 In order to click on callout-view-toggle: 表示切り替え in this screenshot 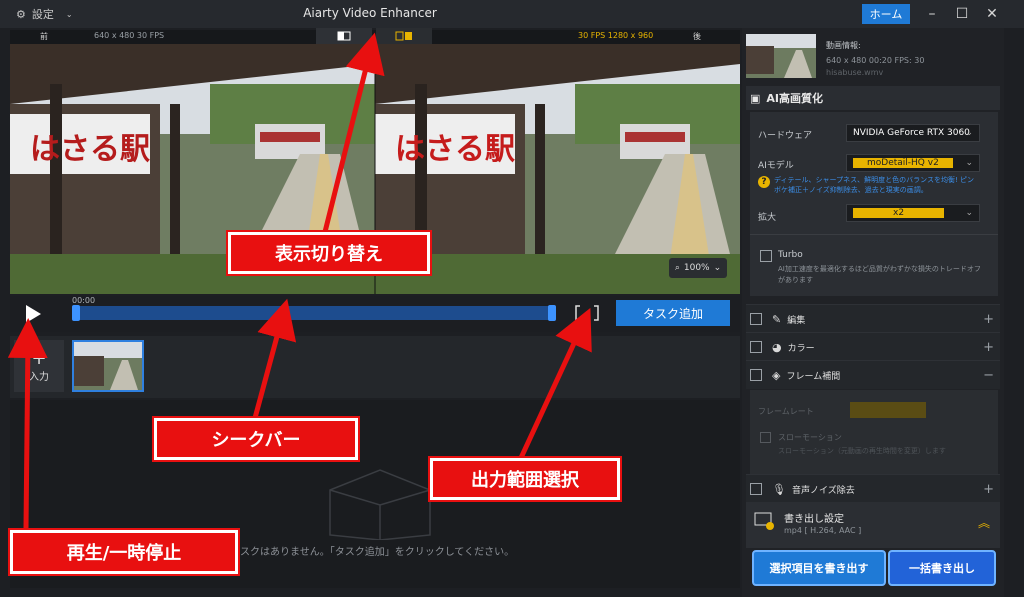, I will do `click(329, 253)`.